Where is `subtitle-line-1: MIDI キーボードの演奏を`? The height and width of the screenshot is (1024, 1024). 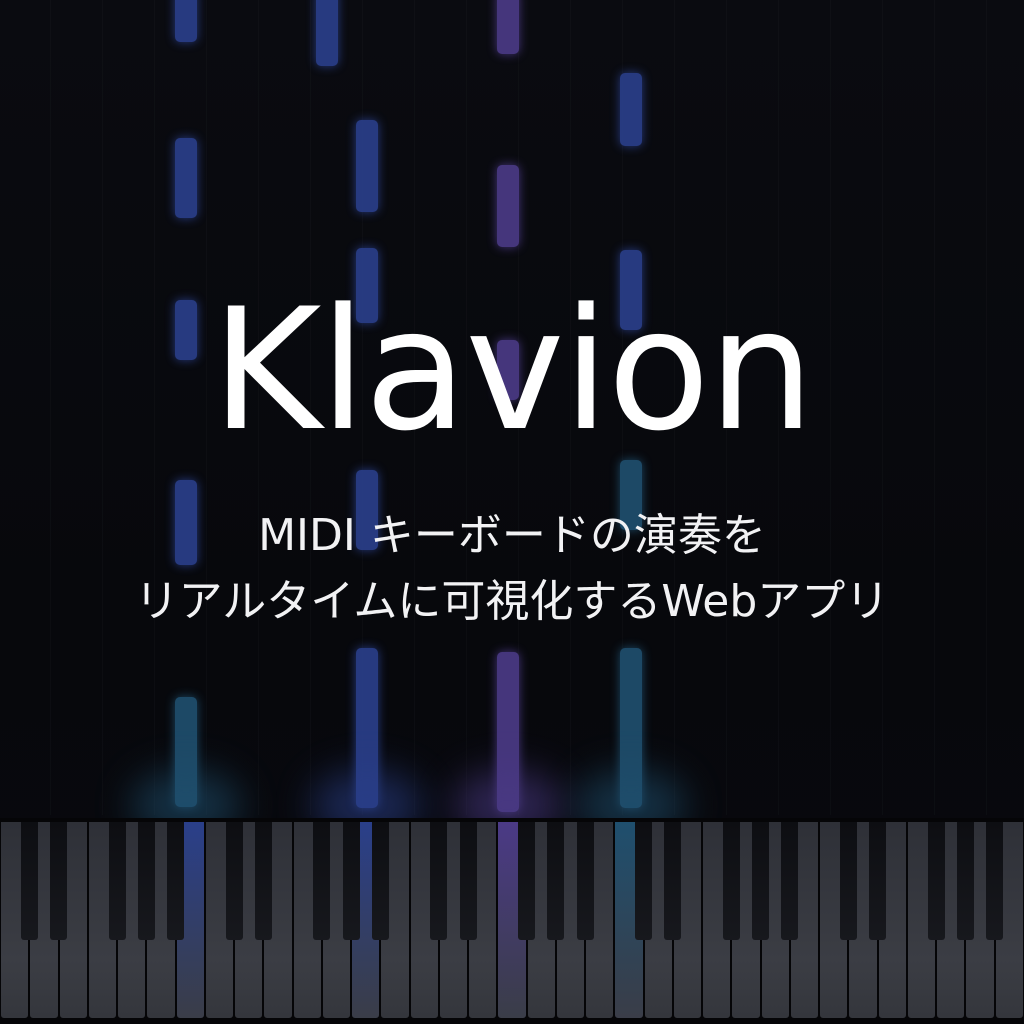 subtitle-line-1: MIDI キーボードの演奏を is located at coordinates (512, 535).